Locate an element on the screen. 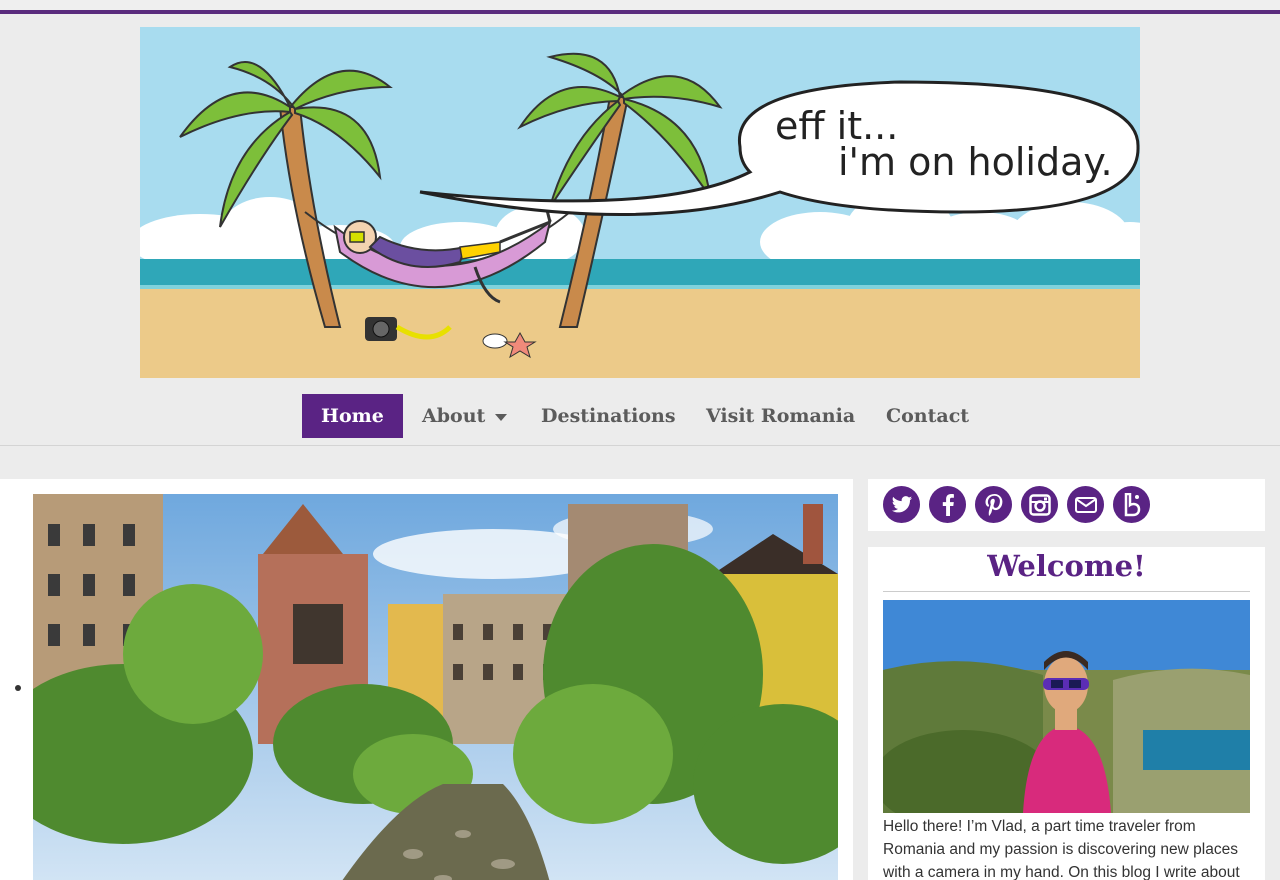  nav-destinations: Destinations is located at coordinates (608, 416).